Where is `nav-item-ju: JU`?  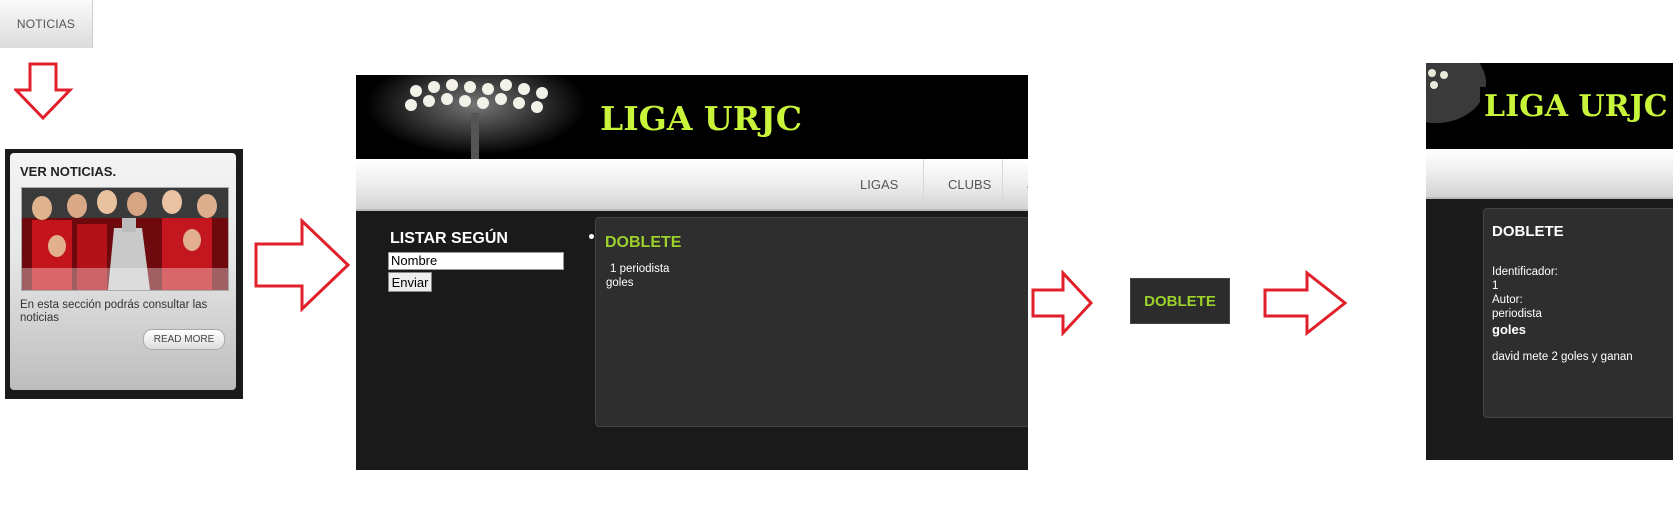 nav-item-ju: JU is located at coordinates (1015, 184).